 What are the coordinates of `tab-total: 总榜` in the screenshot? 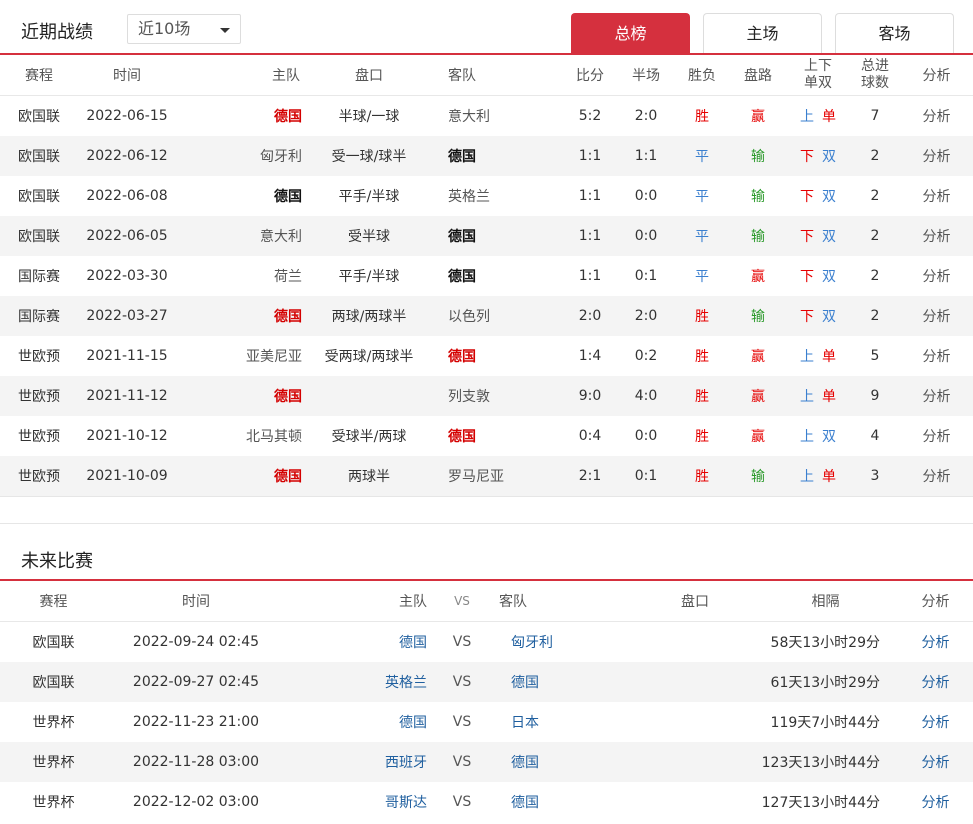 It's located at (630, 33).